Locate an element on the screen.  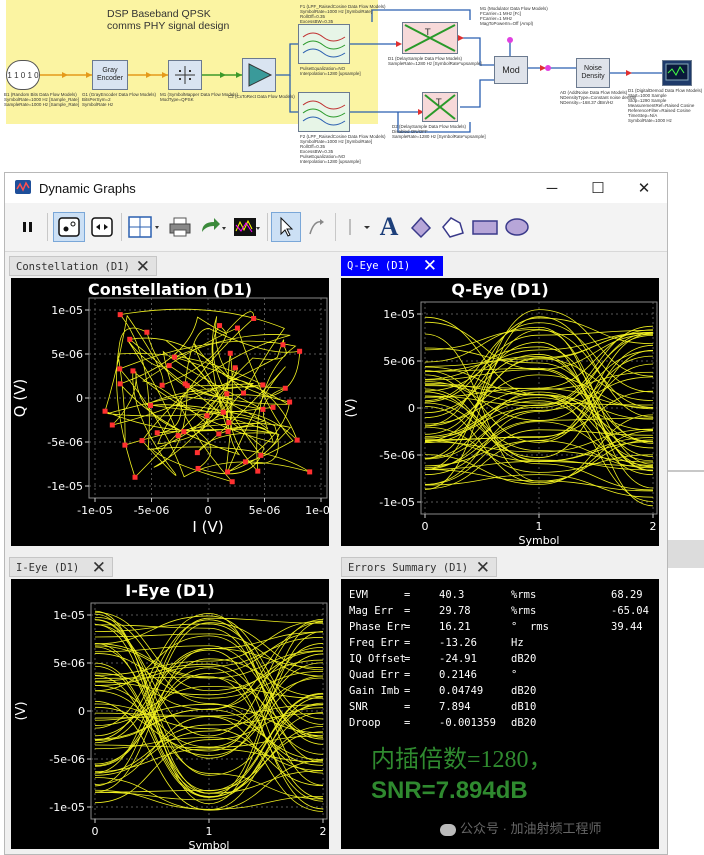
close-button: ✕ is located at coordinates (644, 188).